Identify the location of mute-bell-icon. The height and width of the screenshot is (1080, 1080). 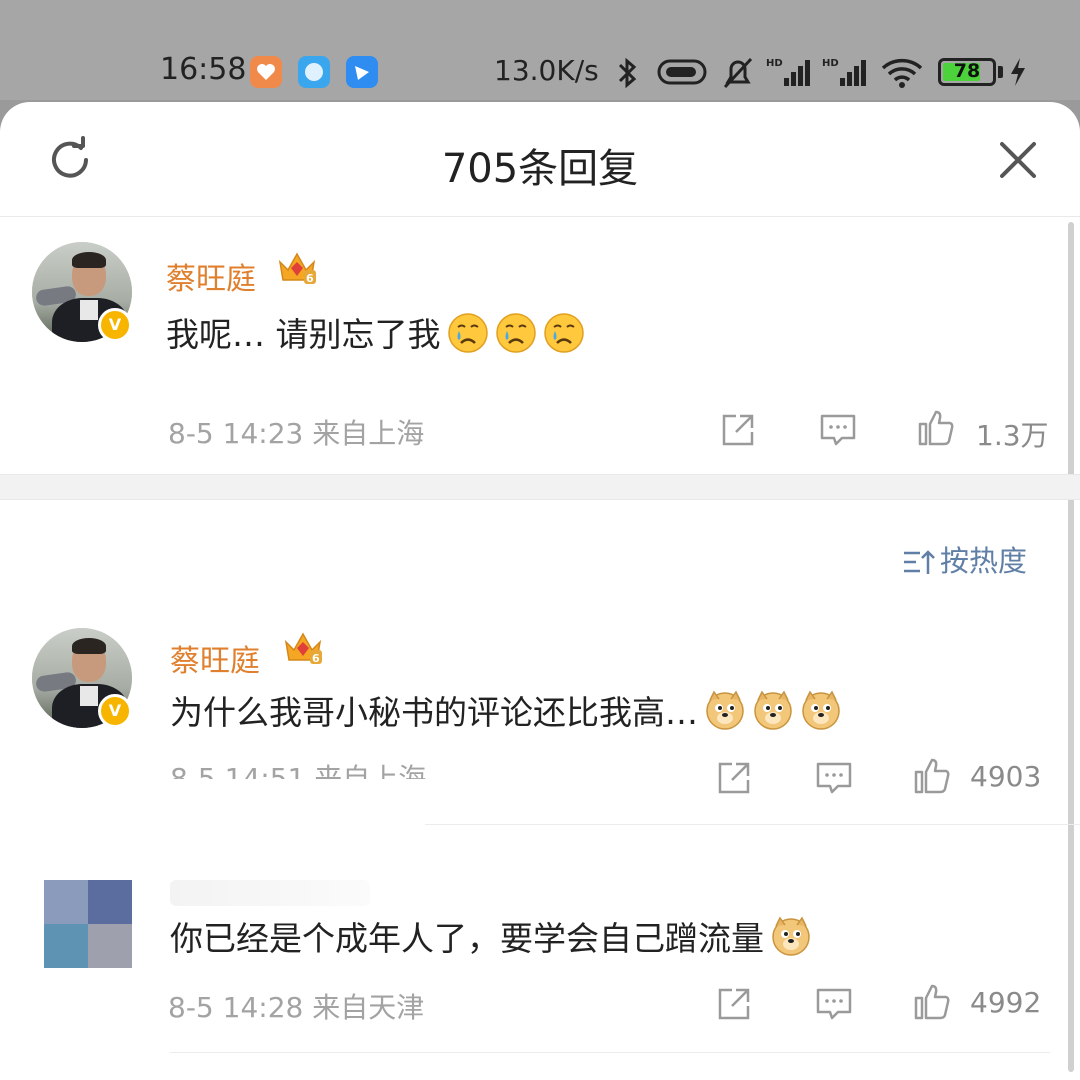
(738, 73).